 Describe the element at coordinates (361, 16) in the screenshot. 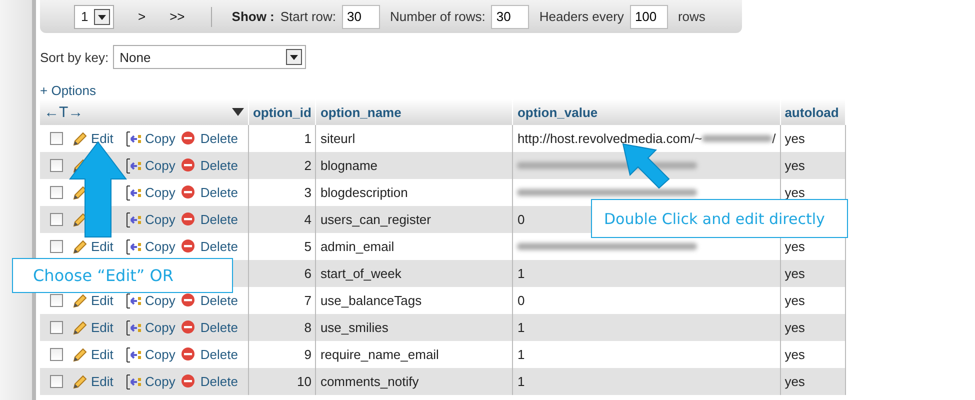

I see `start-row-field: 30` at that location.